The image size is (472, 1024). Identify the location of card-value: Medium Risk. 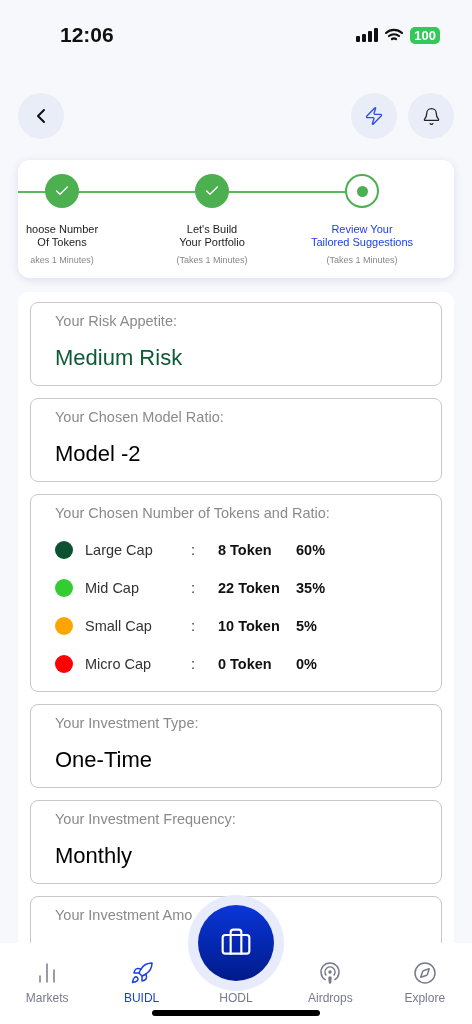
(119, 358).